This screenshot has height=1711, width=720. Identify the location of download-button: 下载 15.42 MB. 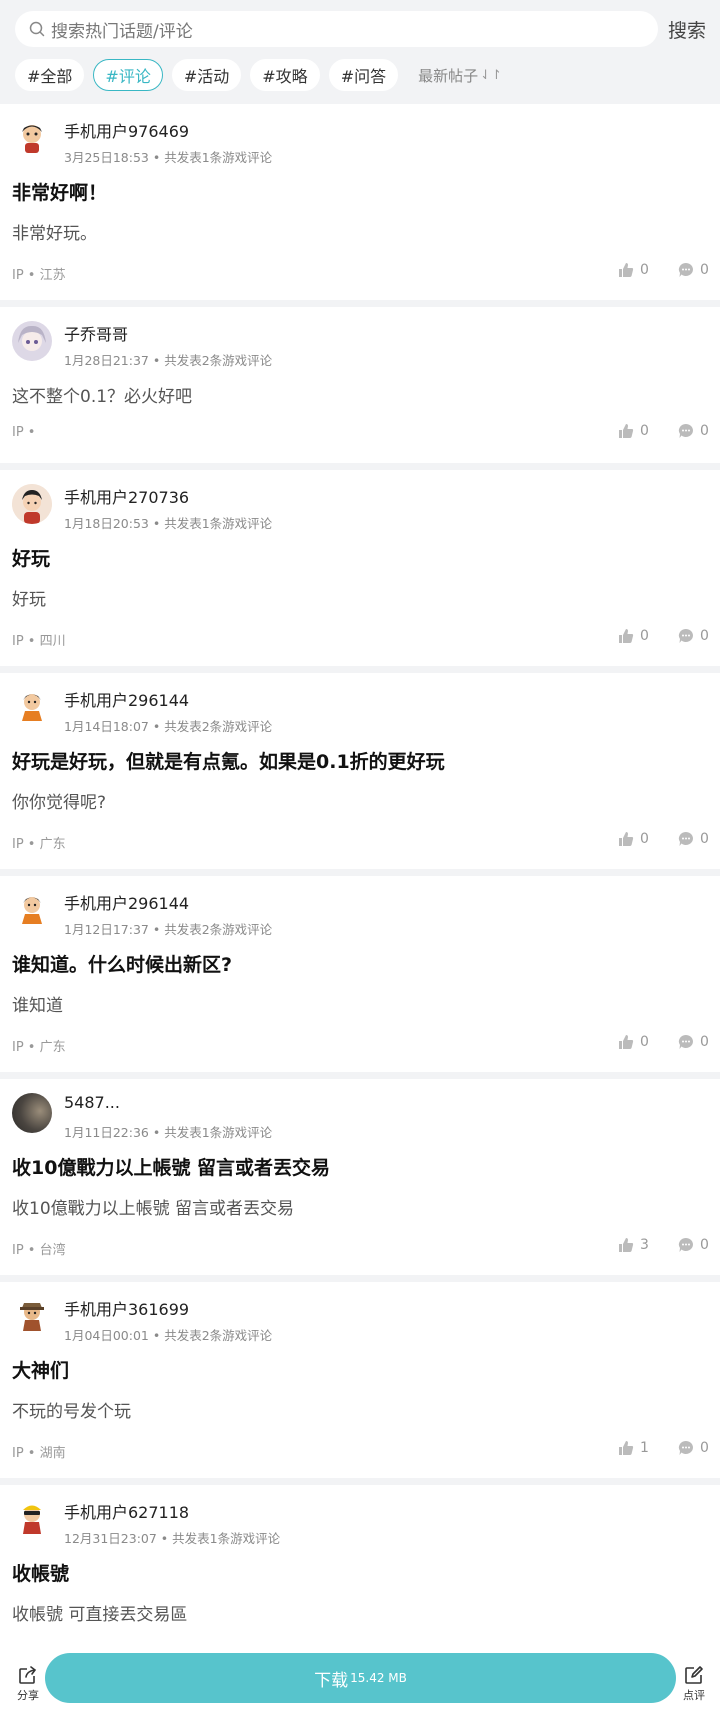
(360, 1678).